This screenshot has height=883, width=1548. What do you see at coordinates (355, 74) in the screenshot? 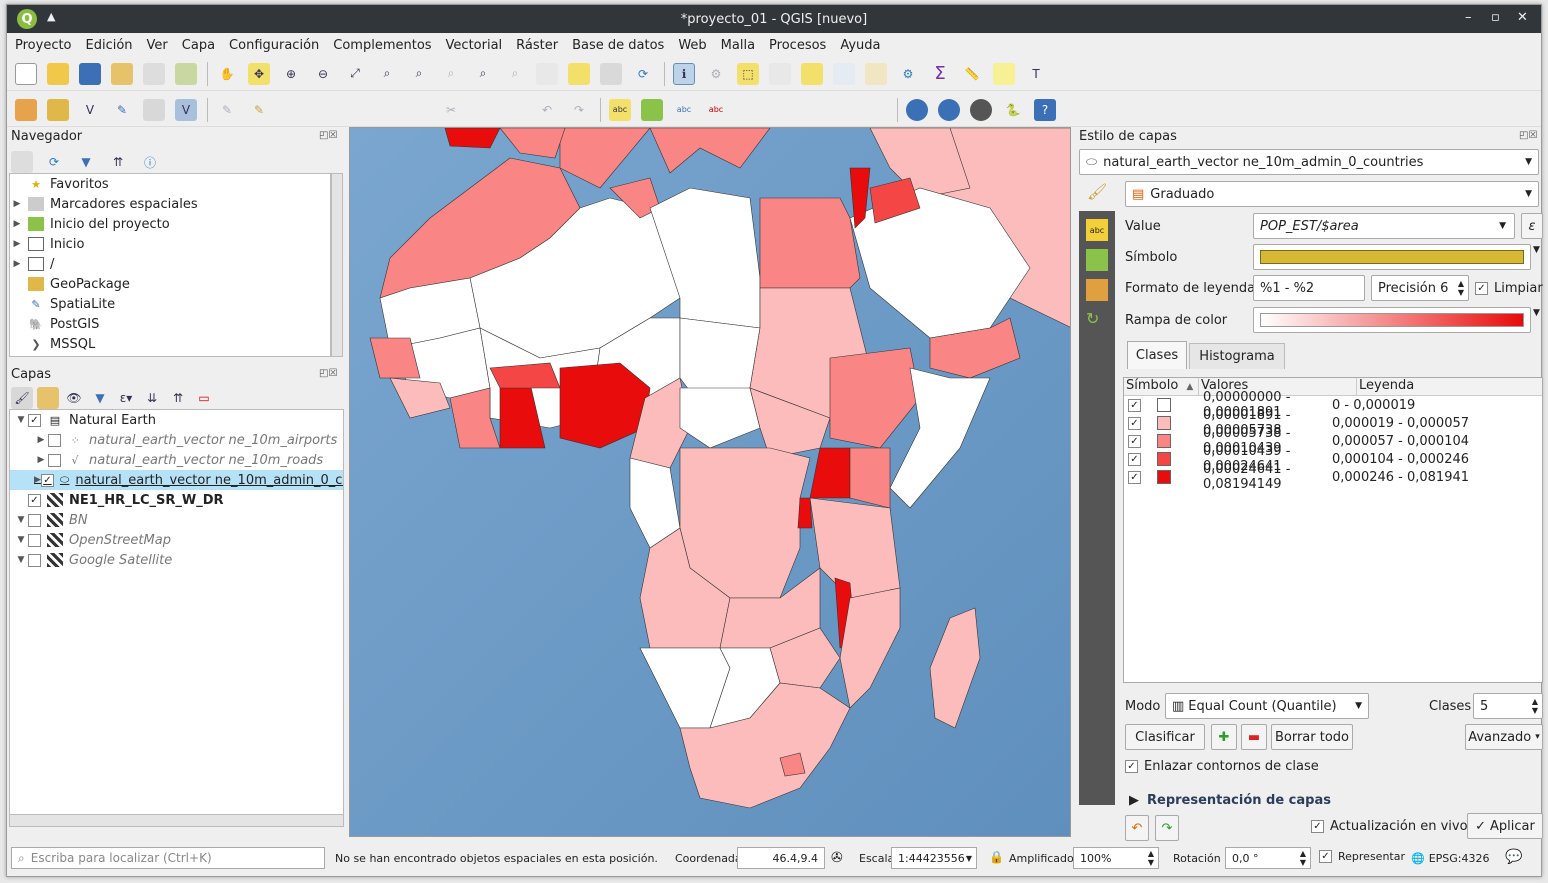
I see `zoom-full-icon: ⤢` at bounding box center [355, 74].